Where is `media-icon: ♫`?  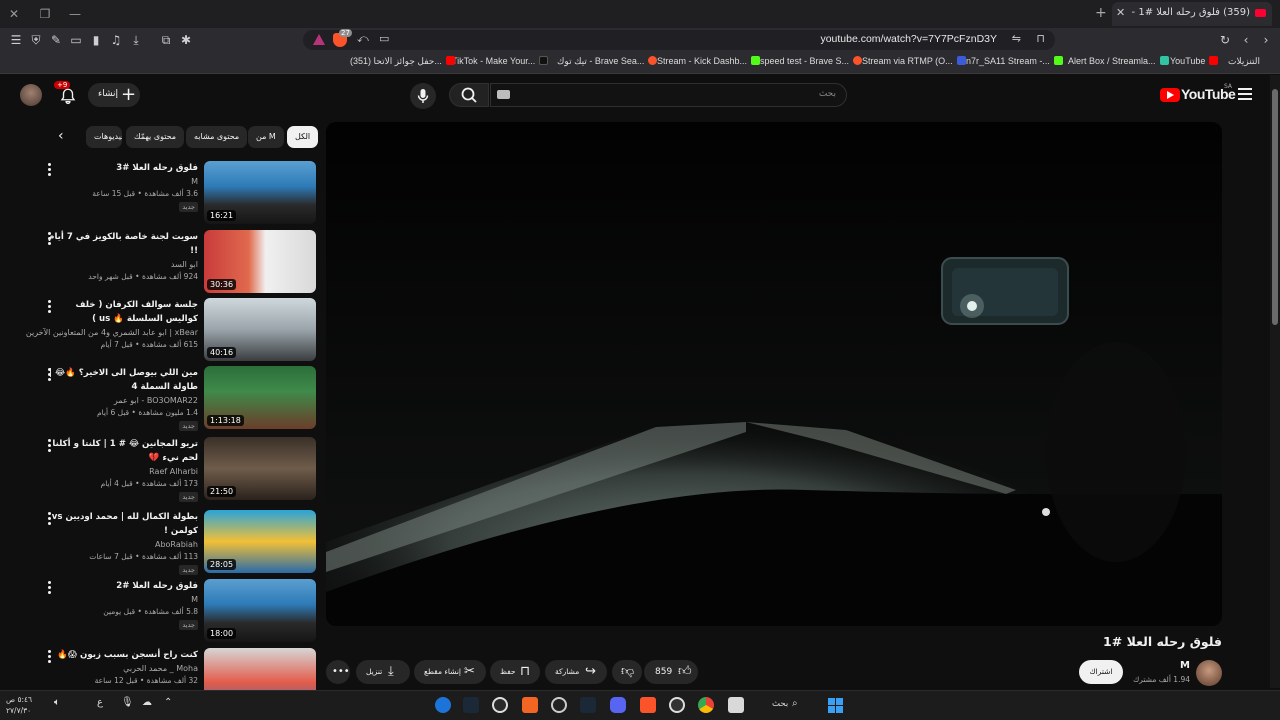
media-icon: ♫ is located at coordinates (116, 40).